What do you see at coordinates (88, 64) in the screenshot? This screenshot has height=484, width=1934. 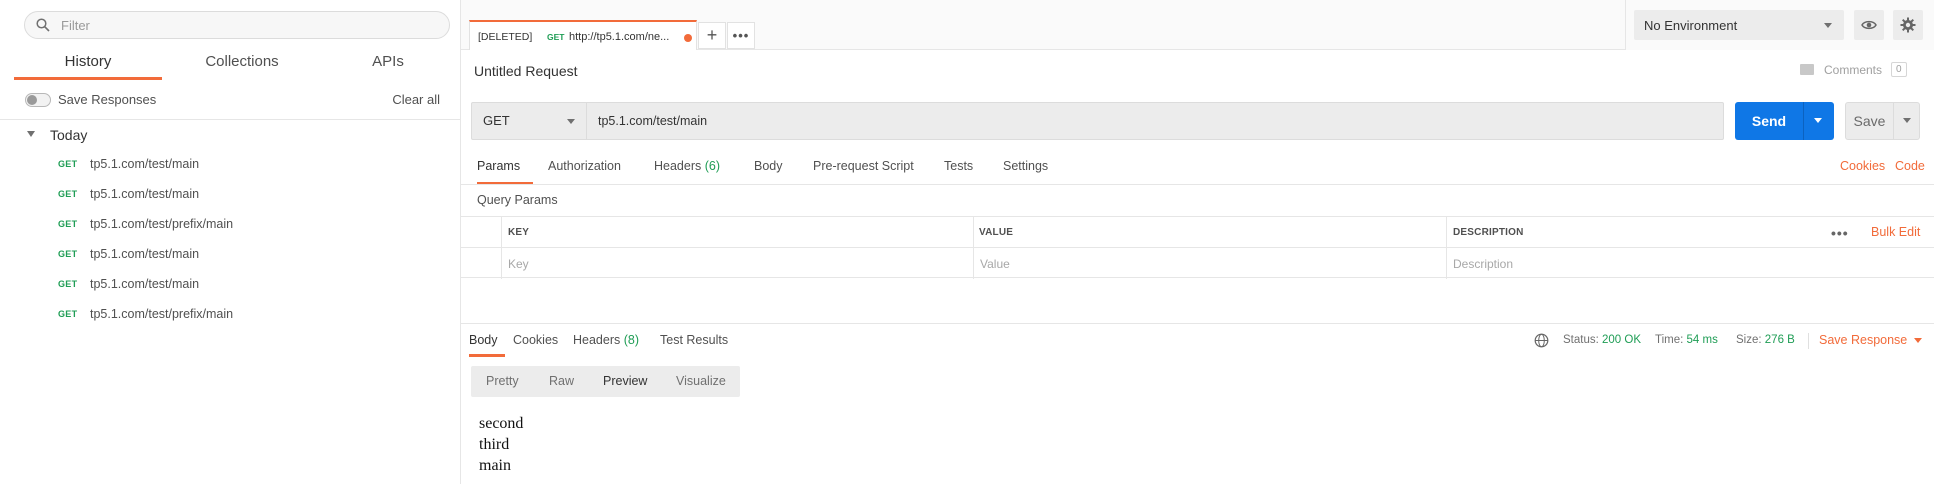 I see `tab-history: History` at bounding box center [88, 64].